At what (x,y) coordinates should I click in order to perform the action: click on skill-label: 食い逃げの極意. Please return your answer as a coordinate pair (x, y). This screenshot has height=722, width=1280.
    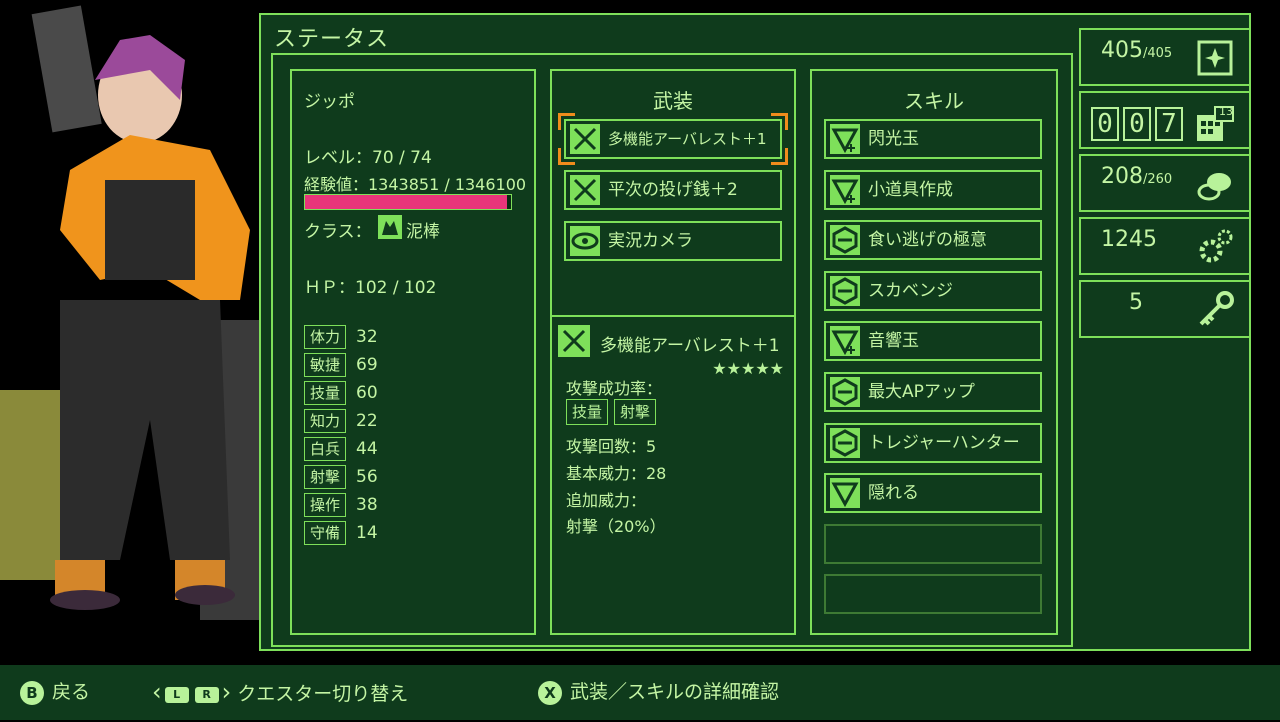
    Looking at the image, I should click on (927, 240).